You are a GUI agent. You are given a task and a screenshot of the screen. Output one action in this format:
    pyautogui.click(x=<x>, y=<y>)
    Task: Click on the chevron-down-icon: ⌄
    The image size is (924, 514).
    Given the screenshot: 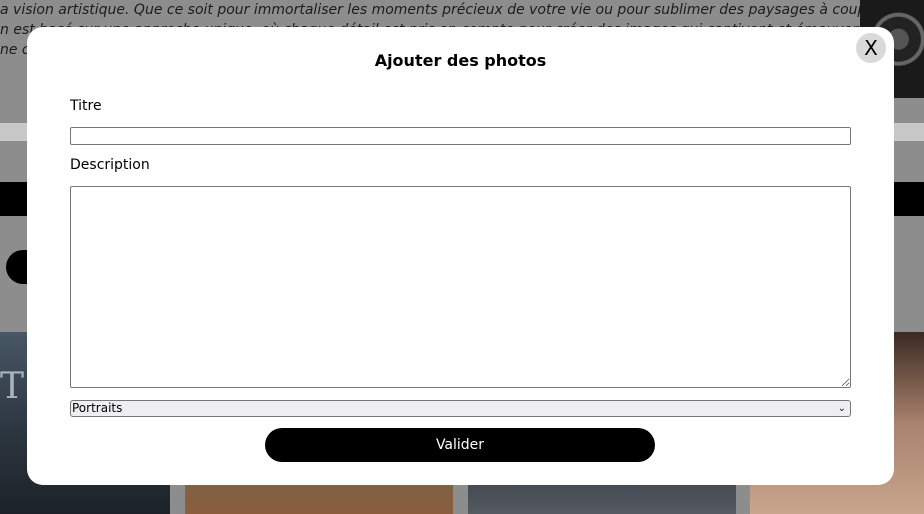 What is the action you would take?
    pyautogui.click(x=841, y=408)
    